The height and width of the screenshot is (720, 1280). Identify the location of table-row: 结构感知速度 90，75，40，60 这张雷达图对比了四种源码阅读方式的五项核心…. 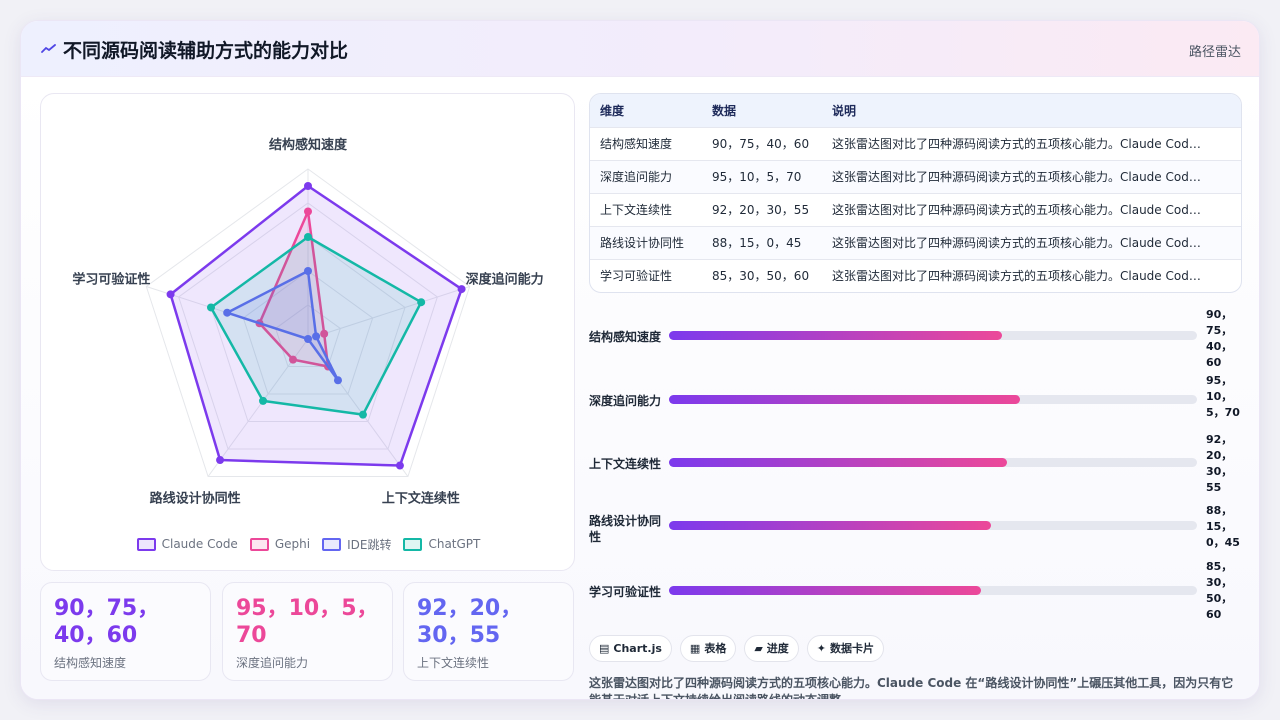
(915, 143).